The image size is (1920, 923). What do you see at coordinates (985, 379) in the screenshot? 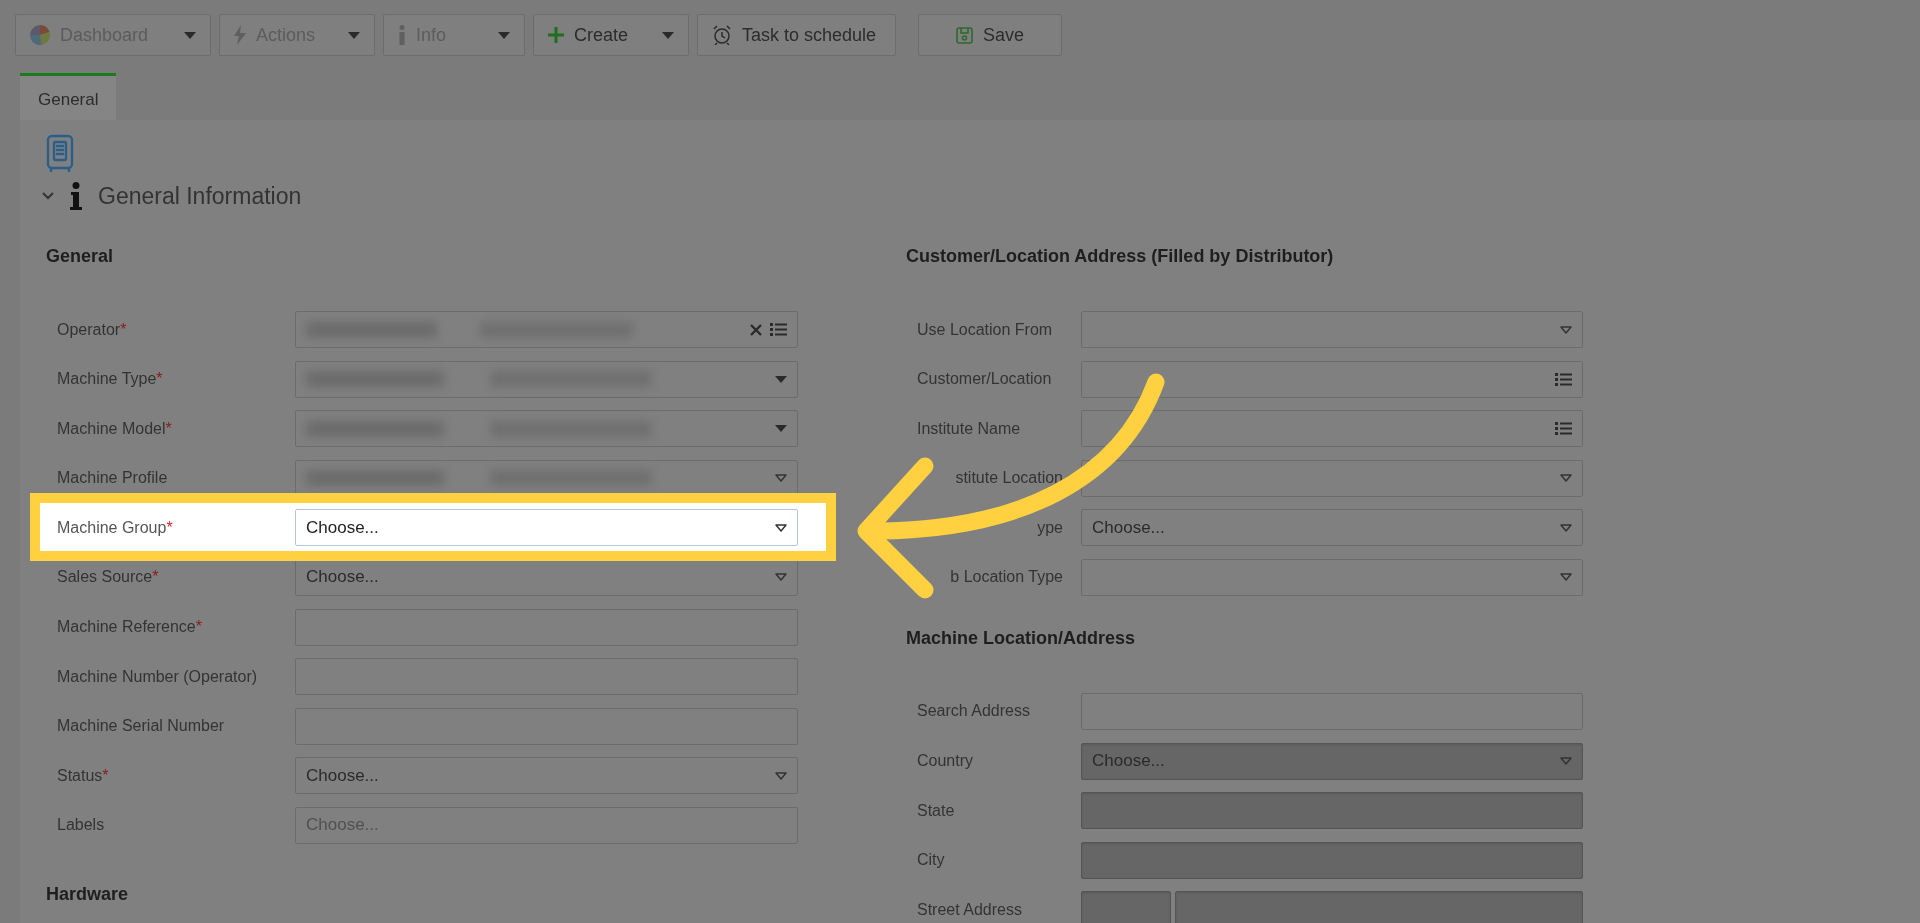
I see `field-label: Customer/Location` at bounding box center [985, 379].